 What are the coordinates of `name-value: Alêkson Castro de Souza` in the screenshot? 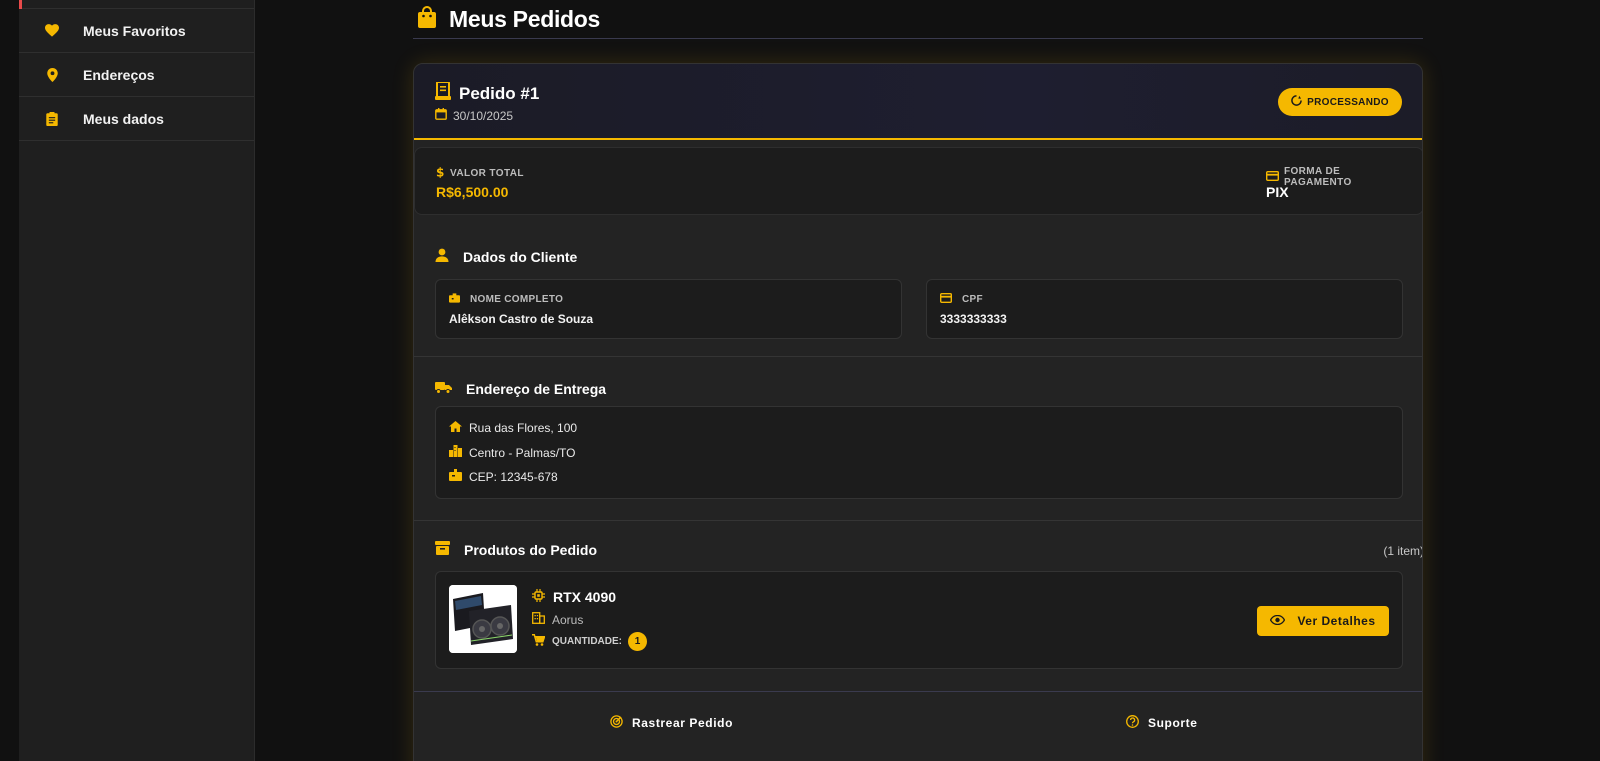 It's located at (521, 319).